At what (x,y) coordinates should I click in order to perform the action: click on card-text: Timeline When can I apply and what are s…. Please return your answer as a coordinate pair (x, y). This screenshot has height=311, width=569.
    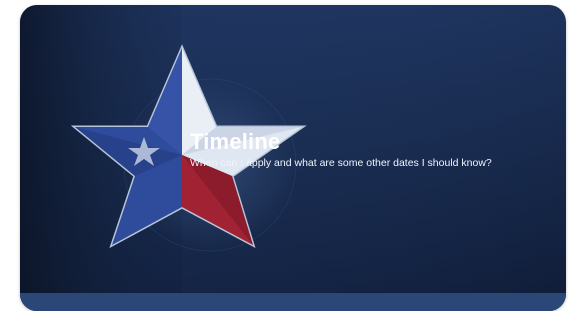
    Looking at the image, I should click on (350, 149).